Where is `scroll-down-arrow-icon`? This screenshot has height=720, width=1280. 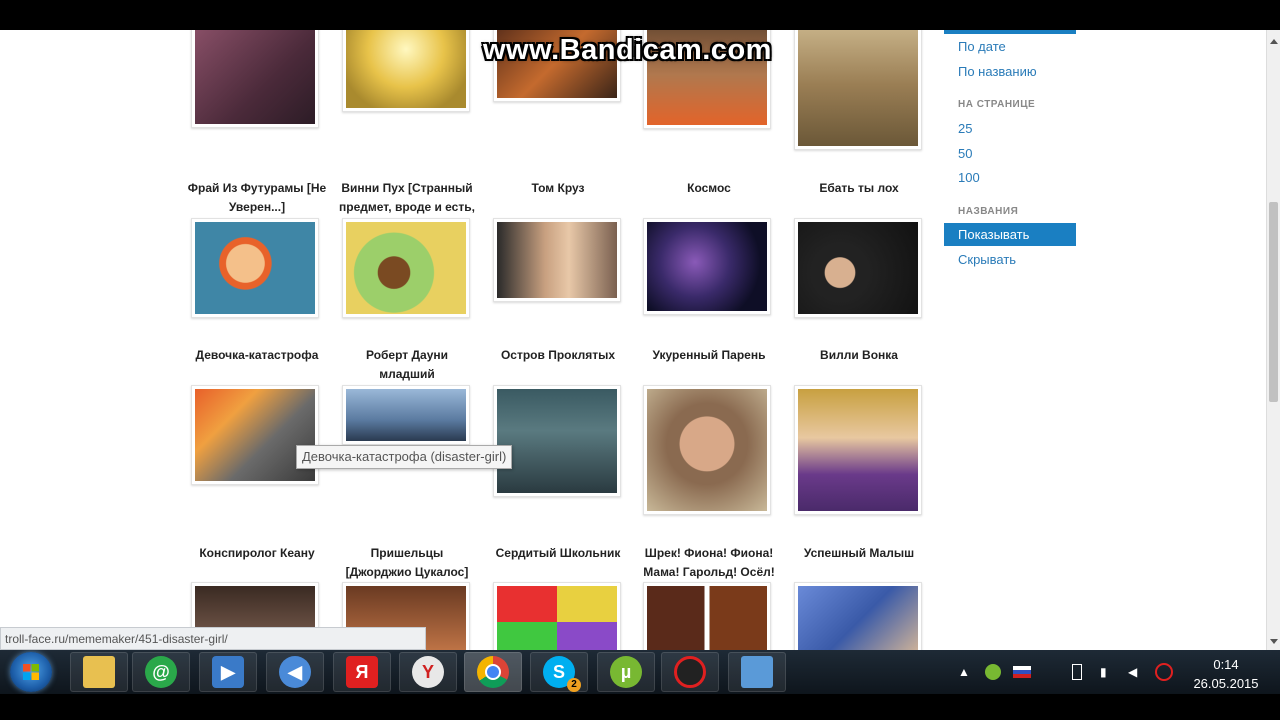
scroll-down-arrow-icon is located at coordinates (1274, 641).